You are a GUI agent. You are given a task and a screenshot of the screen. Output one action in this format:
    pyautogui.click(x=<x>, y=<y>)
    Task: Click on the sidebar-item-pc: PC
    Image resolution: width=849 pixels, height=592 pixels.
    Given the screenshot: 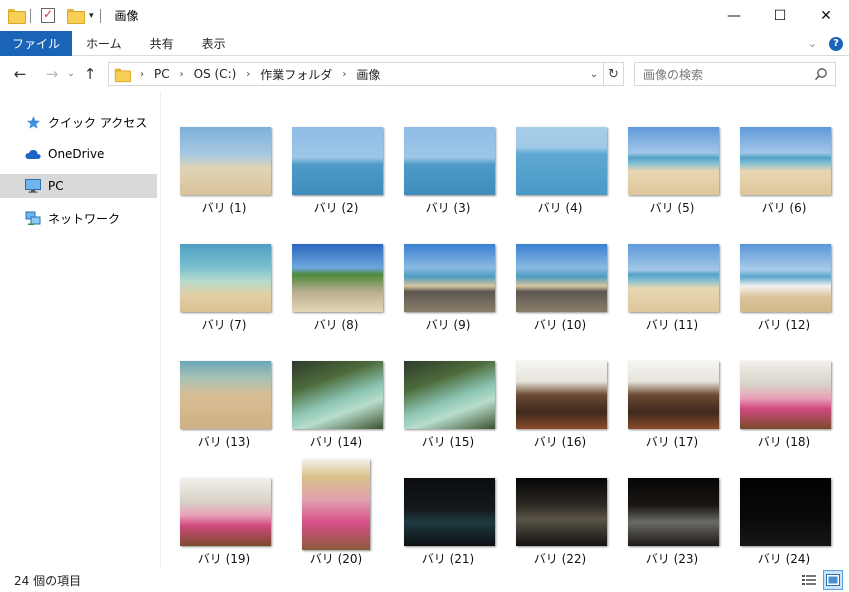 What is the action you would take?
    pyautogui.click(x=78, y=186)
    